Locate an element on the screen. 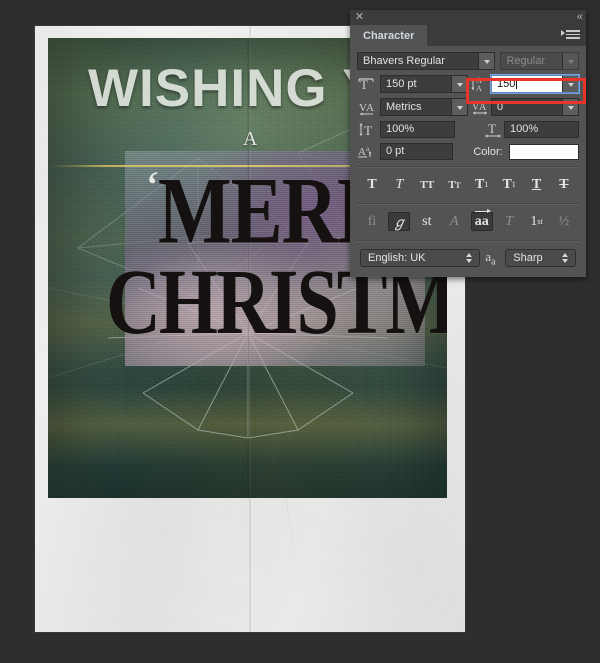 The height and width of the screenshot is (663, 600). tracking-icon: V A is located at coordinates (479, 107).